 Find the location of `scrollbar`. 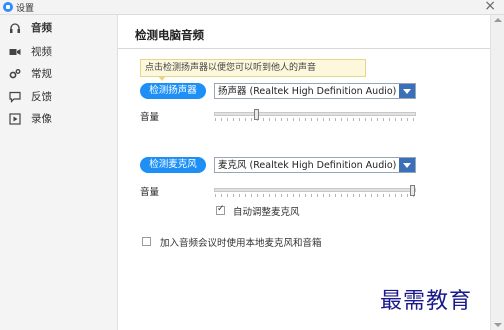

scrollbar is located at coordinates (497, 172).